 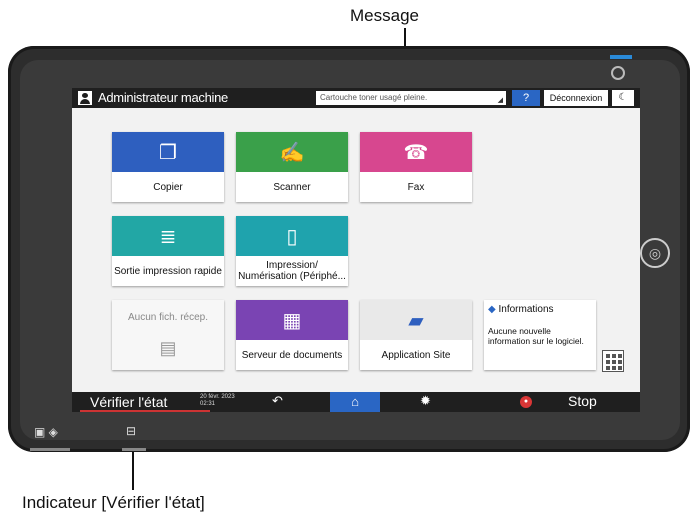 What do you see at coordinates (526, 402) in the screenshot?
I see `stop-icon: ●` at bounding box center [526, 402].